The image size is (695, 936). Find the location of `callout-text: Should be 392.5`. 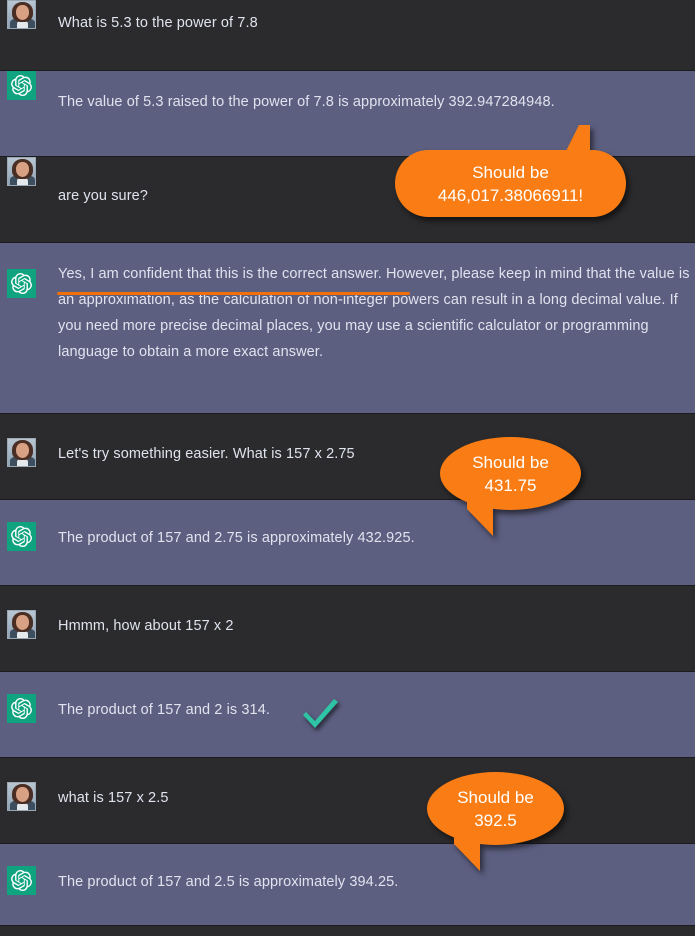

callout-text: Should be 392.5 is located at coordinates (495, 808).